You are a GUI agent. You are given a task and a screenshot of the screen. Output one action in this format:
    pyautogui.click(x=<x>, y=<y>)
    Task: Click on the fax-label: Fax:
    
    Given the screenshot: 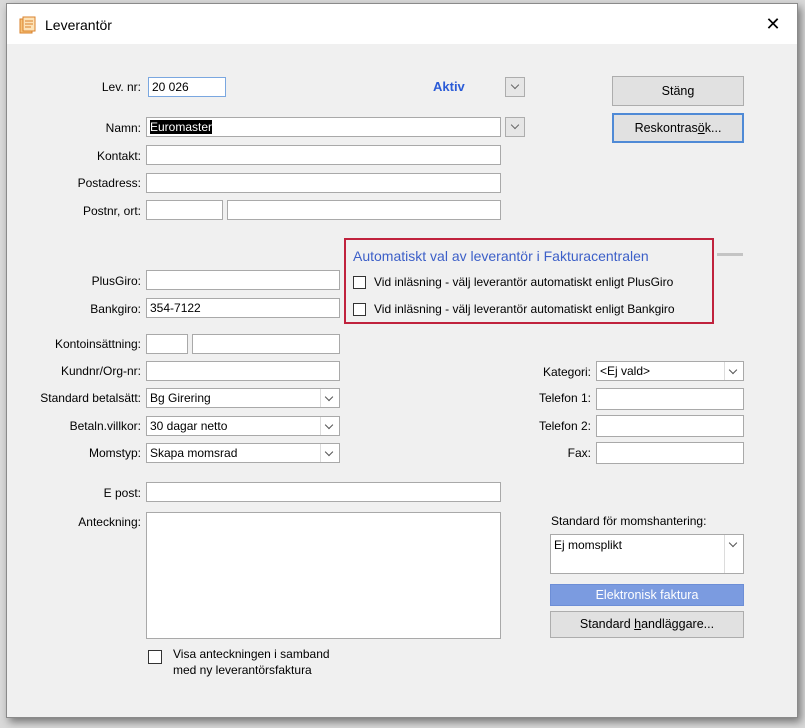 What is the action you would take?
    pyautogui.click(x=579, y=453)
    